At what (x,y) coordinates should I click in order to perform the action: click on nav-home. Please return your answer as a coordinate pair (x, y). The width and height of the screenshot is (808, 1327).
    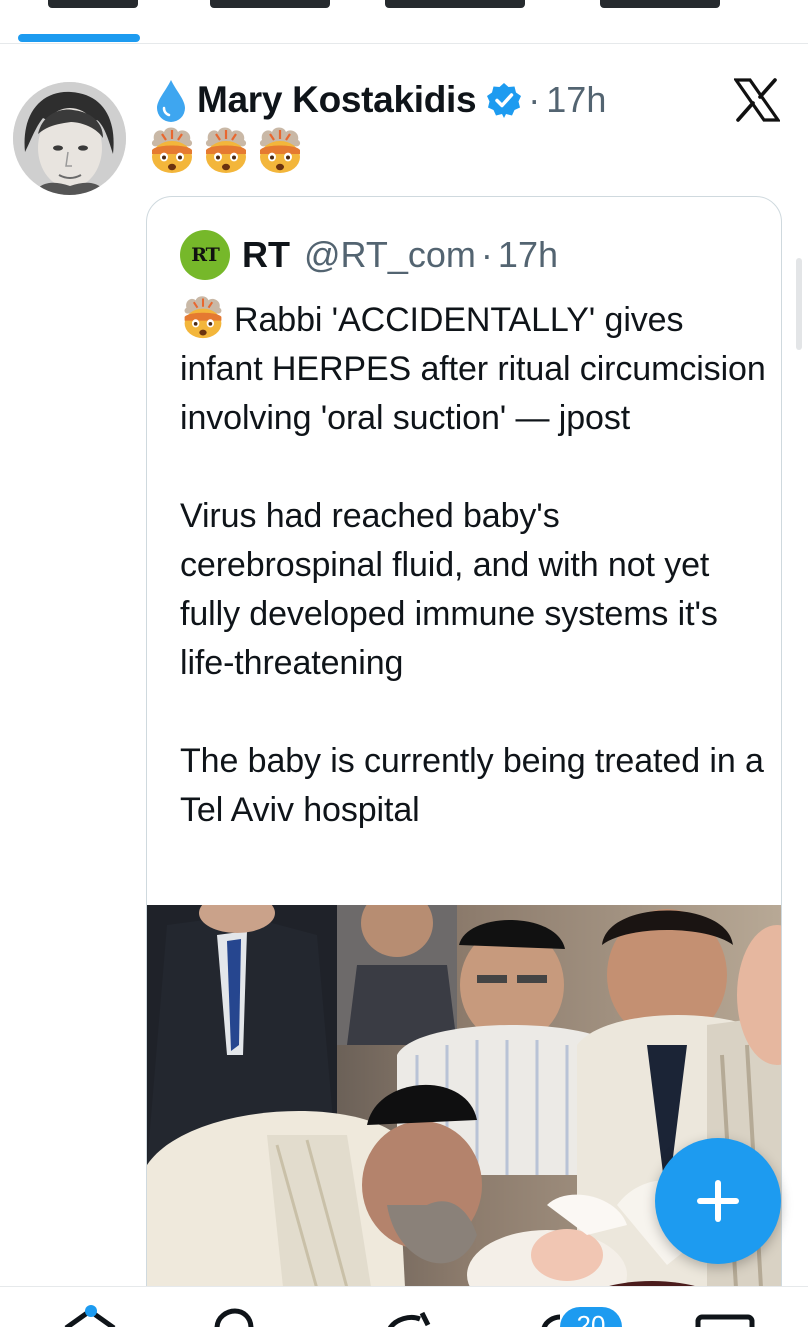
    Looking at the image, I should click on (90, 1307).